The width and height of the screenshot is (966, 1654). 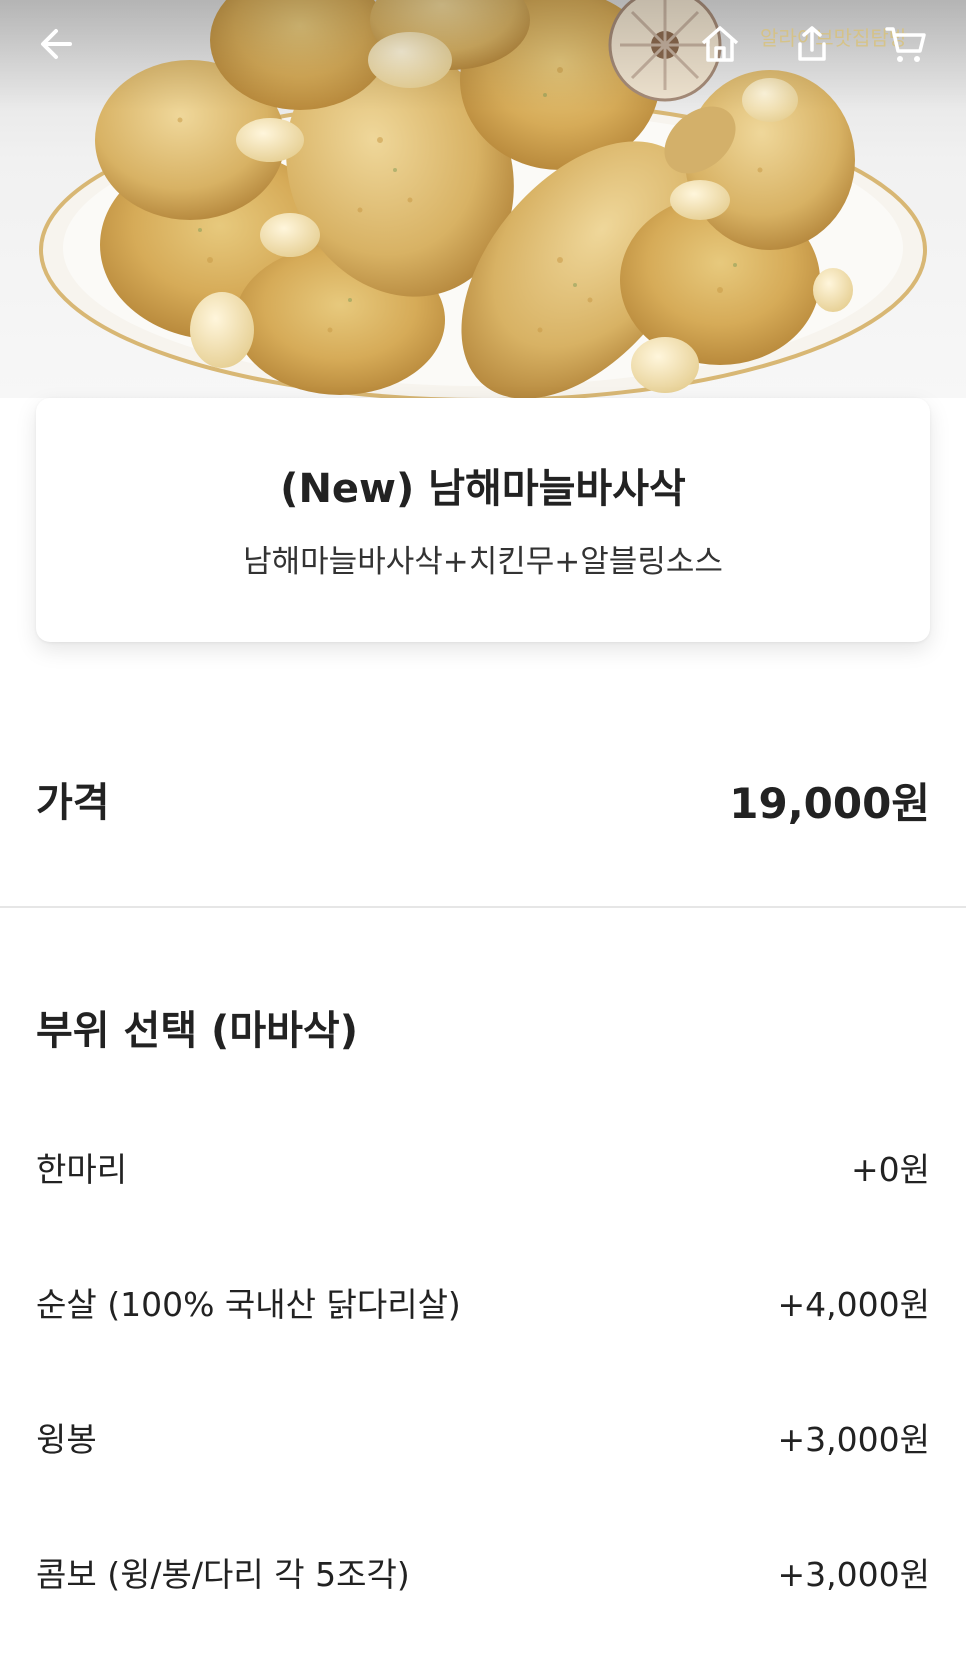 What do you see at coordinates (483, 1435) in the screenshot?
I see `option-item-wing-drumstick: 윙봉 +3,000원` at bounding box center [483, 1435].